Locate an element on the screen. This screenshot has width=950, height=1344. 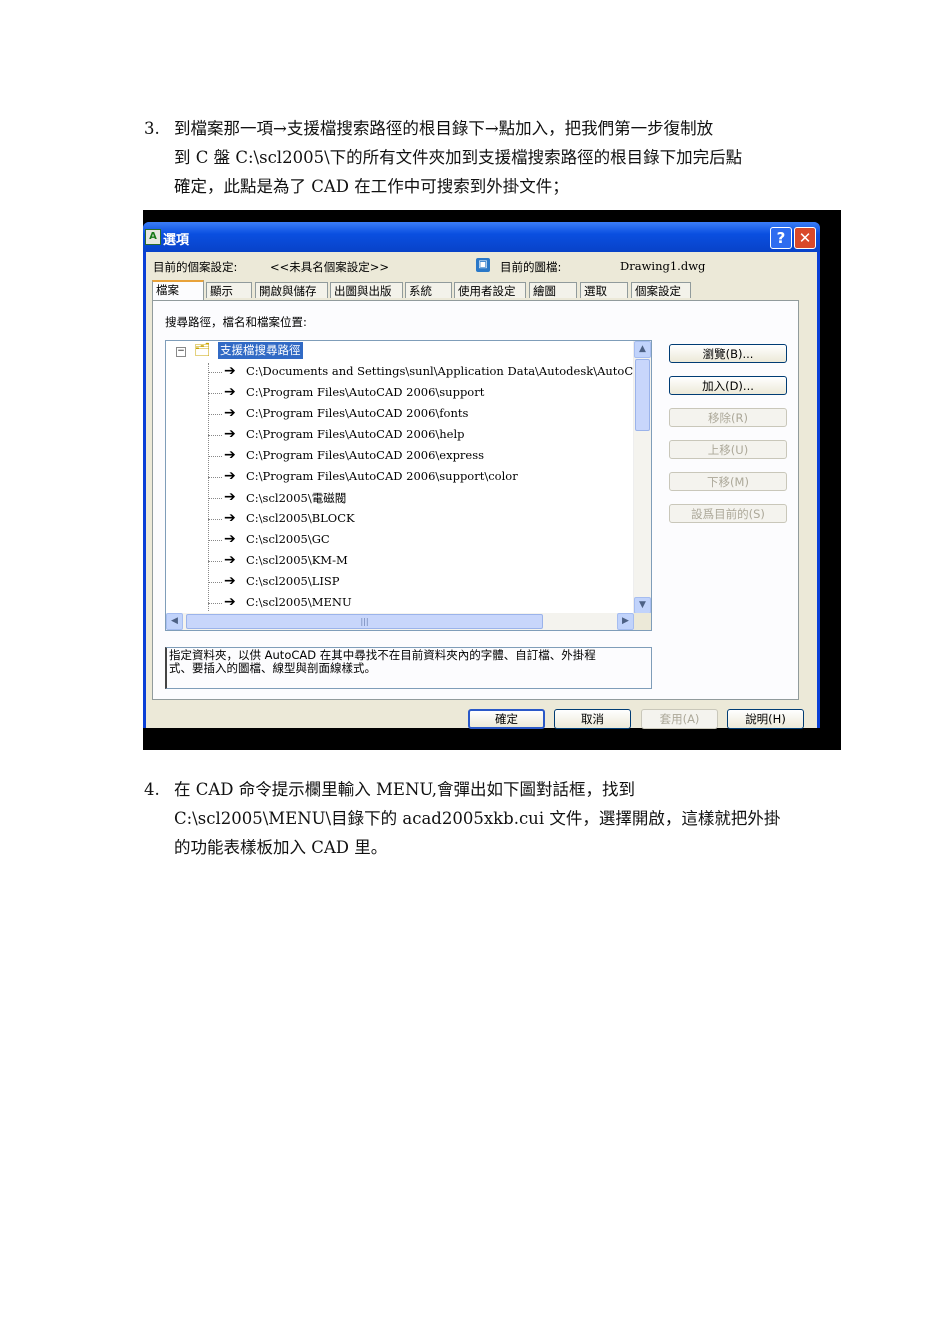
set-current-button: 設爲目前的(S) is located at coordinates (728, 513).